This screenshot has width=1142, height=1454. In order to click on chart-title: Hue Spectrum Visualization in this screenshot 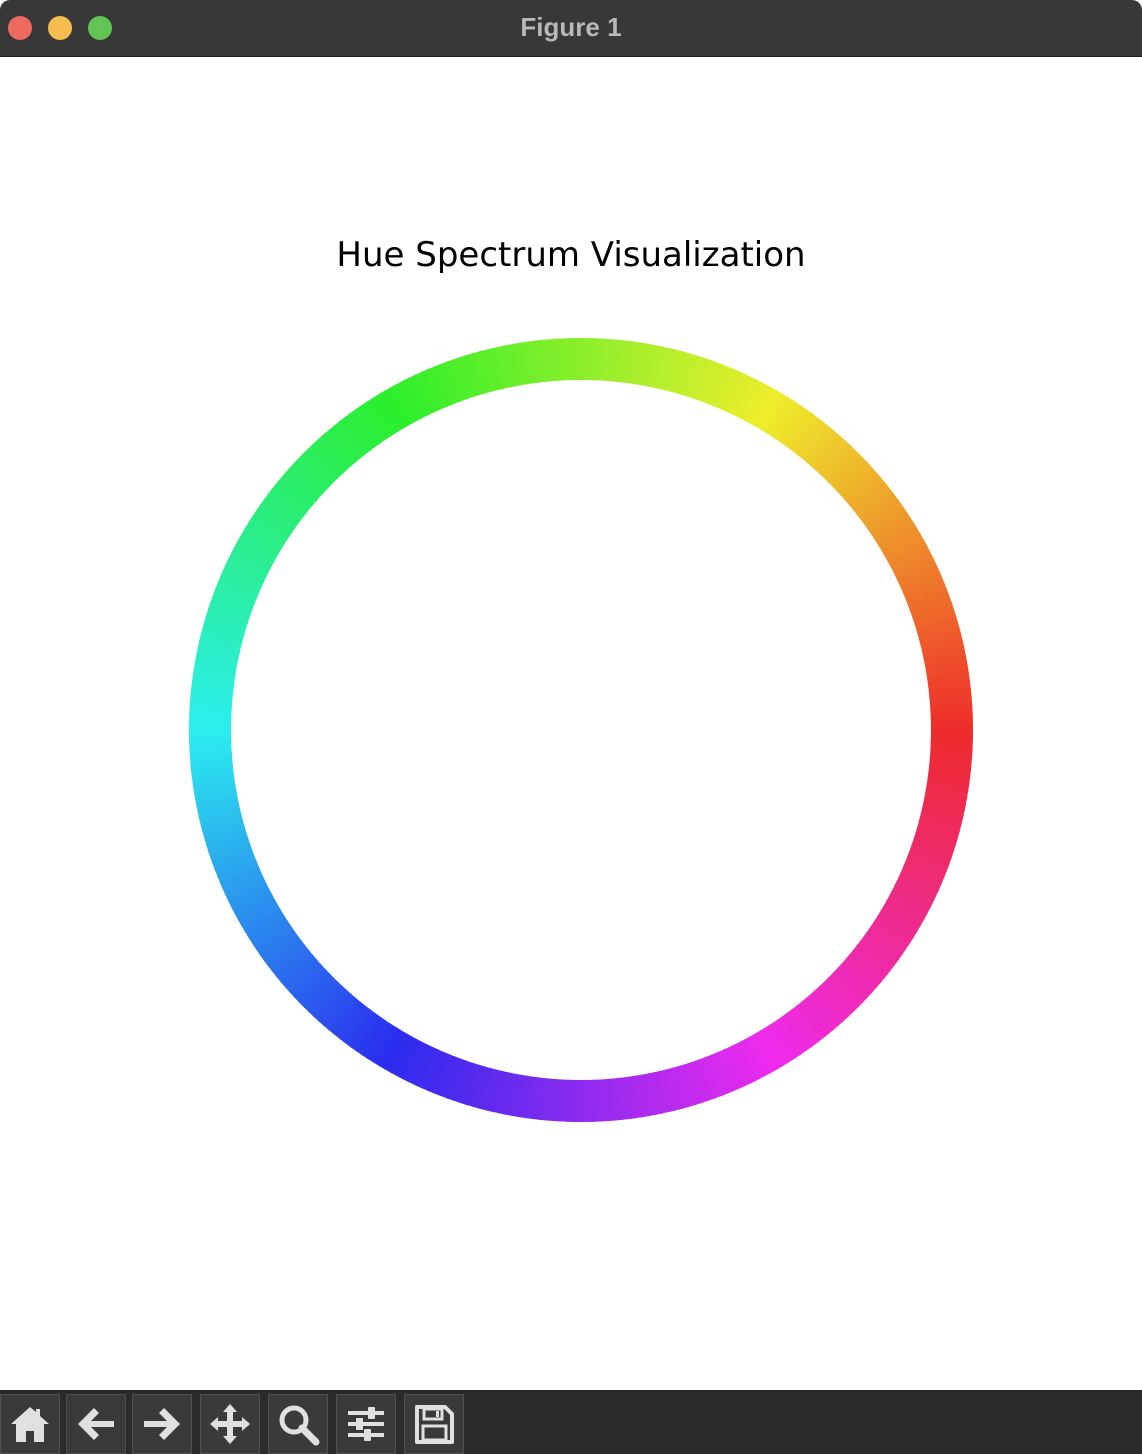, I will do `click(571, 255)`.